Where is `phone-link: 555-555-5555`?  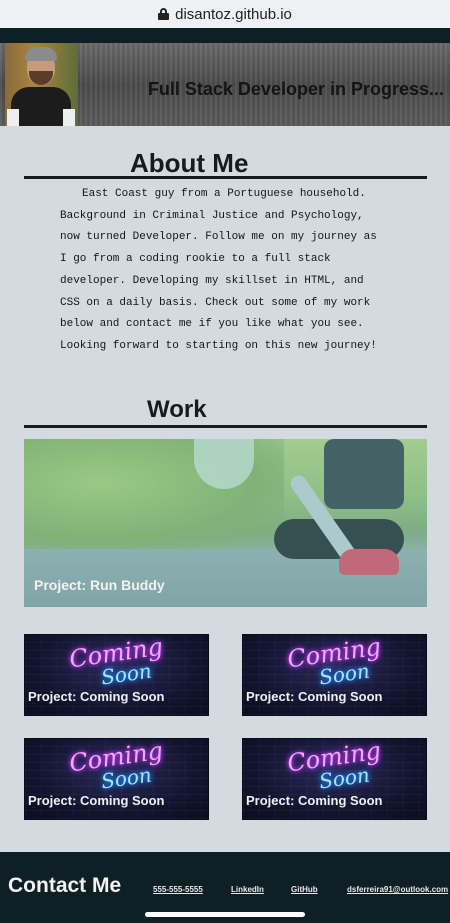
phone-link: 555-555-5555 is located at coordinates (178, 889).